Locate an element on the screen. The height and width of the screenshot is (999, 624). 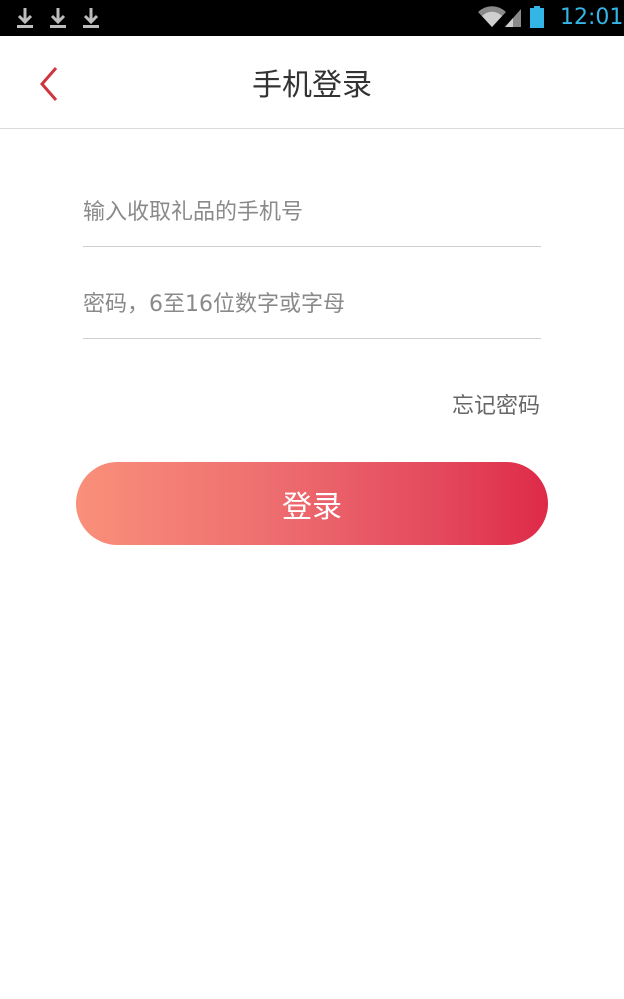
battery-icon is located at coordinates (537, 17).